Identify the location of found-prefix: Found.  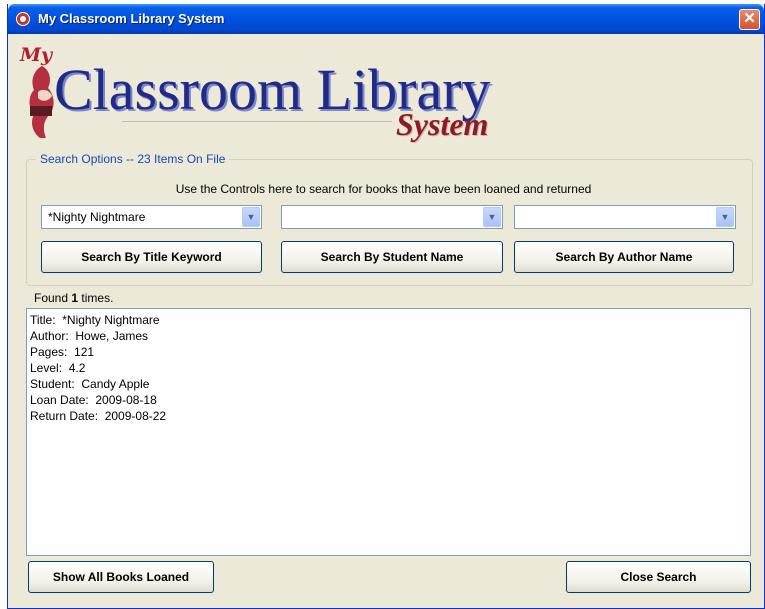
(51, 298).